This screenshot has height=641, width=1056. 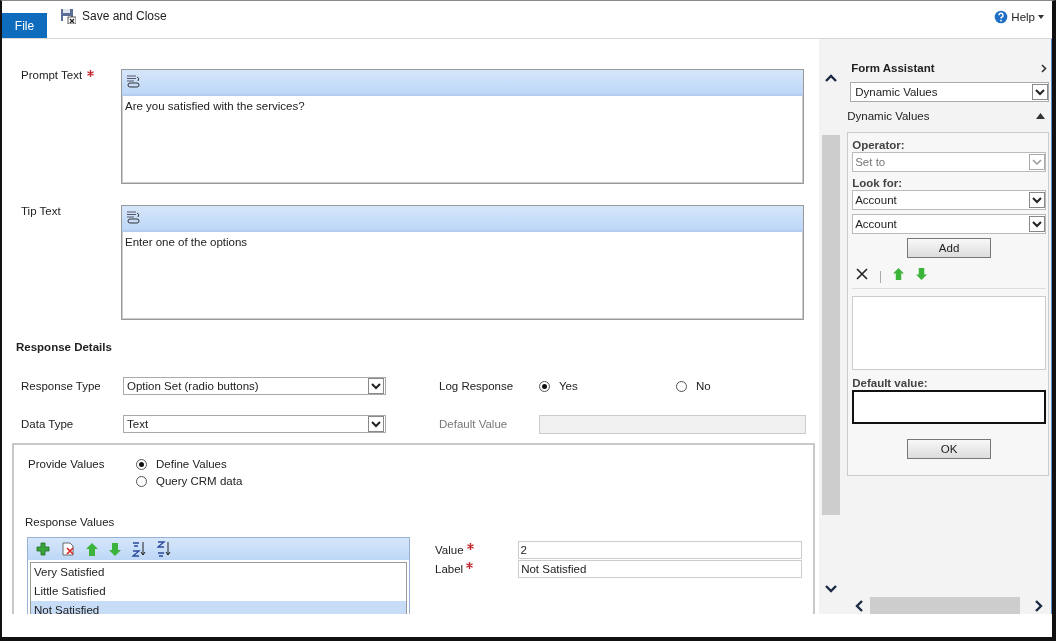 I want to click on field-label: Default Value, so click(x=474, y=424).